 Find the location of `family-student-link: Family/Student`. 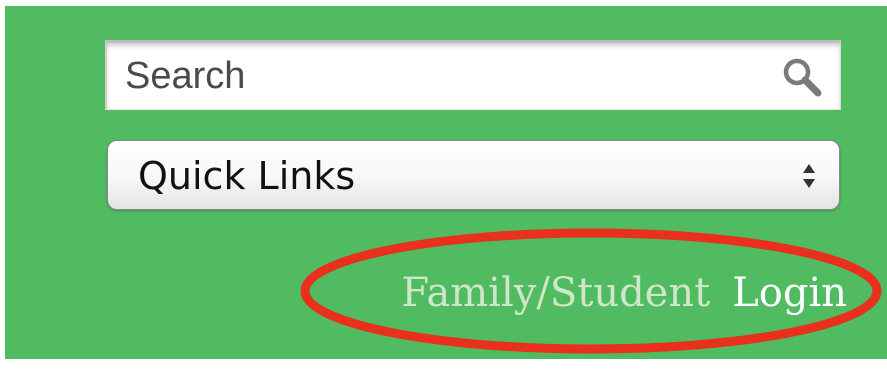

family-student-link: Family/Student is located at coordinates (555, 293).